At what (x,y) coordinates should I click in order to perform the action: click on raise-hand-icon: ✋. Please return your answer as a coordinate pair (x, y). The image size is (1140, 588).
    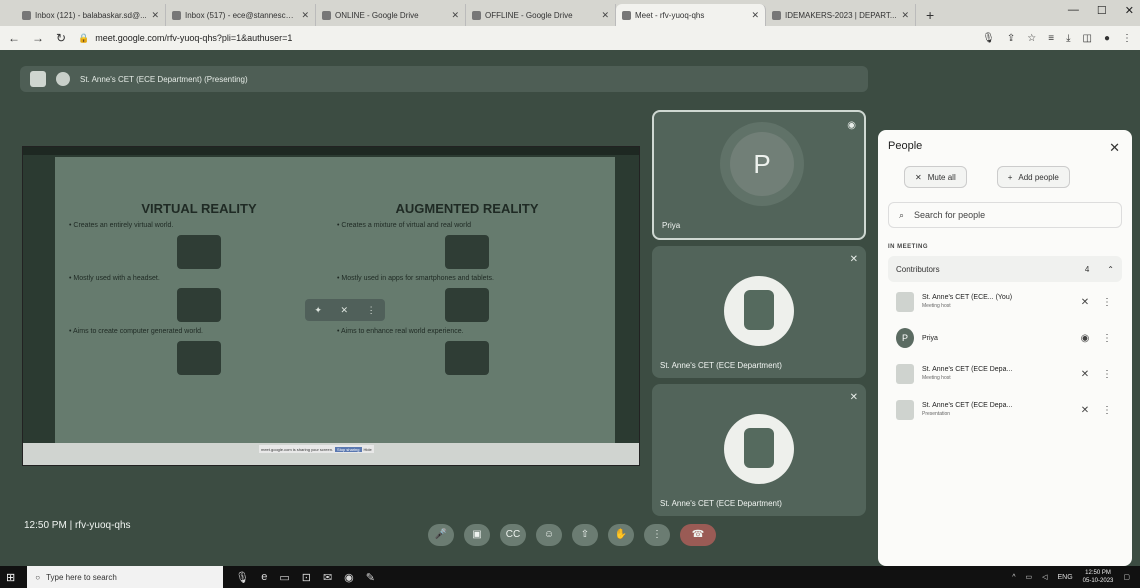
    Looking at the image, I should click on (621, 535).